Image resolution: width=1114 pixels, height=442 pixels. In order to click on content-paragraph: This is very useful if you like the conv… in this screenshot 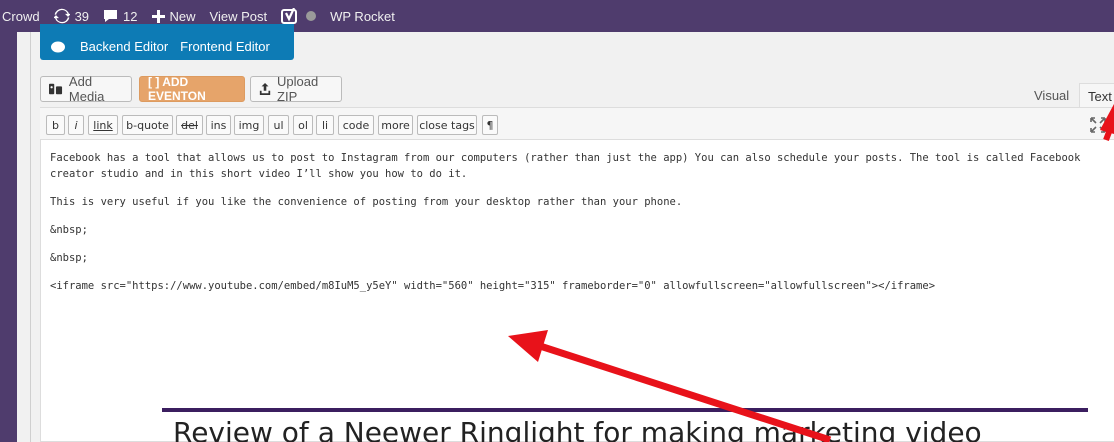, I will do `click(366, 202)`.